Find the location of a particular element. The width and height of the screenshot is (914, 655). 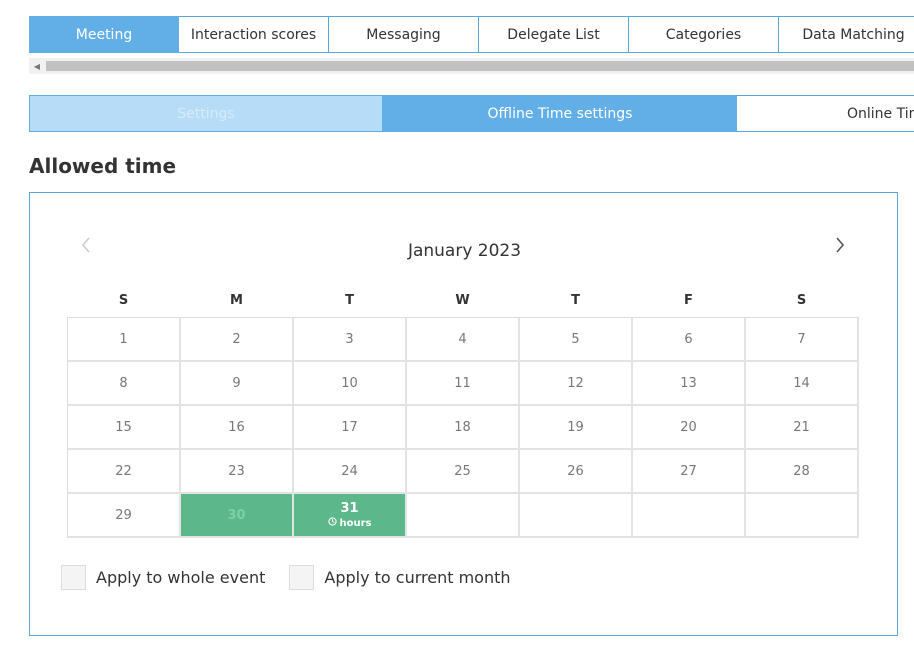

section-title: Allowed time is located at coordinates (103, 166).